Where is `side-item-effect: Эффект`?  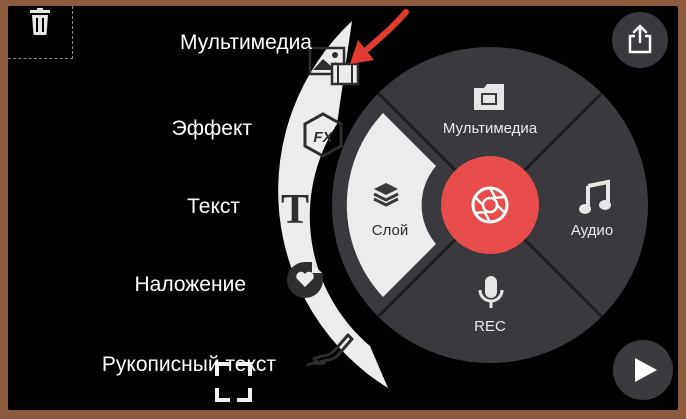
side-item-effect: Эффект is located at coordinates (212, 129).